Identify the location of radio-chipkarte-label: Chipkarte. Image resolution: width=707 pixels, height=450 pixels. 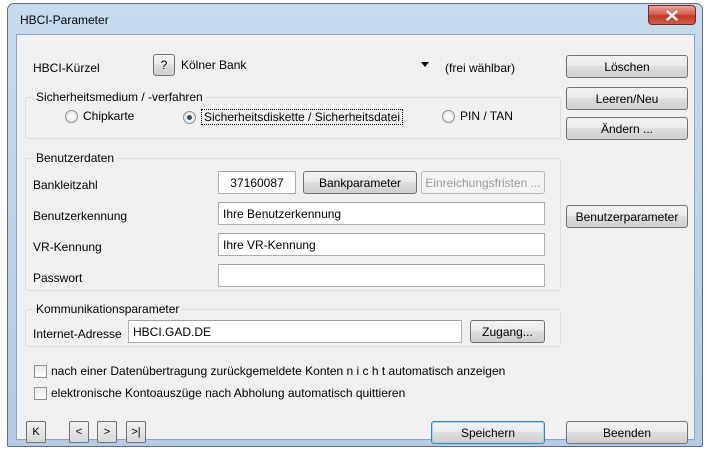
(109, 116).